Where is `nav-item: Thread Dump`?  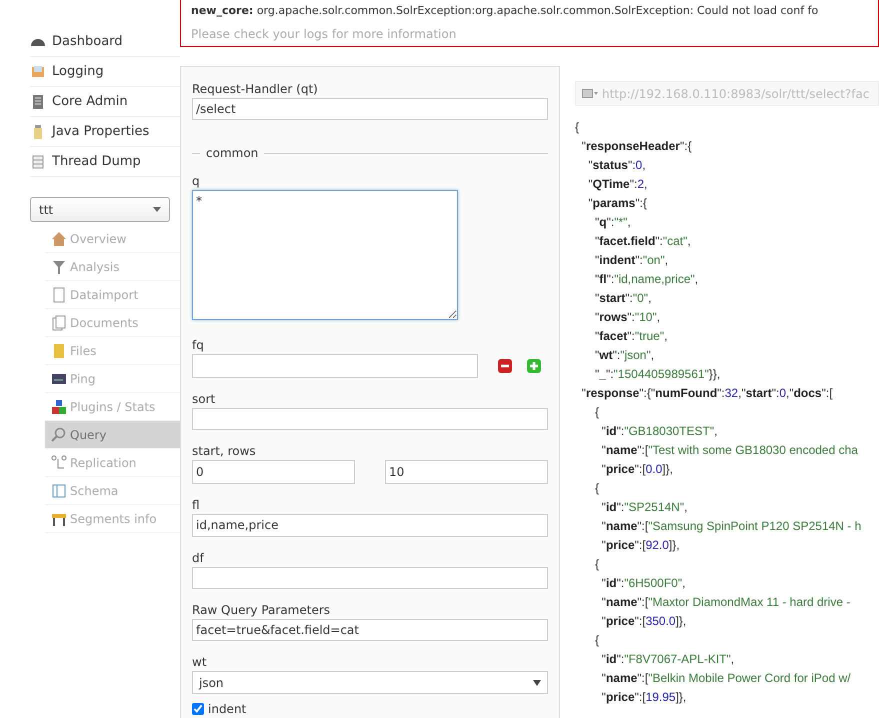
nav-item: Thread Dump is located at coordinates (105, 162).